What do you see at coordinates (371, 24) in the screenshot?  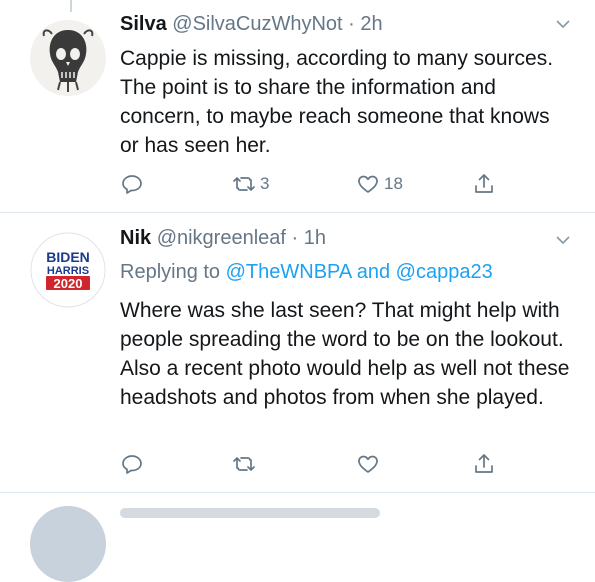 I see `timestamp: 2h` at bounding box center [371, 24].